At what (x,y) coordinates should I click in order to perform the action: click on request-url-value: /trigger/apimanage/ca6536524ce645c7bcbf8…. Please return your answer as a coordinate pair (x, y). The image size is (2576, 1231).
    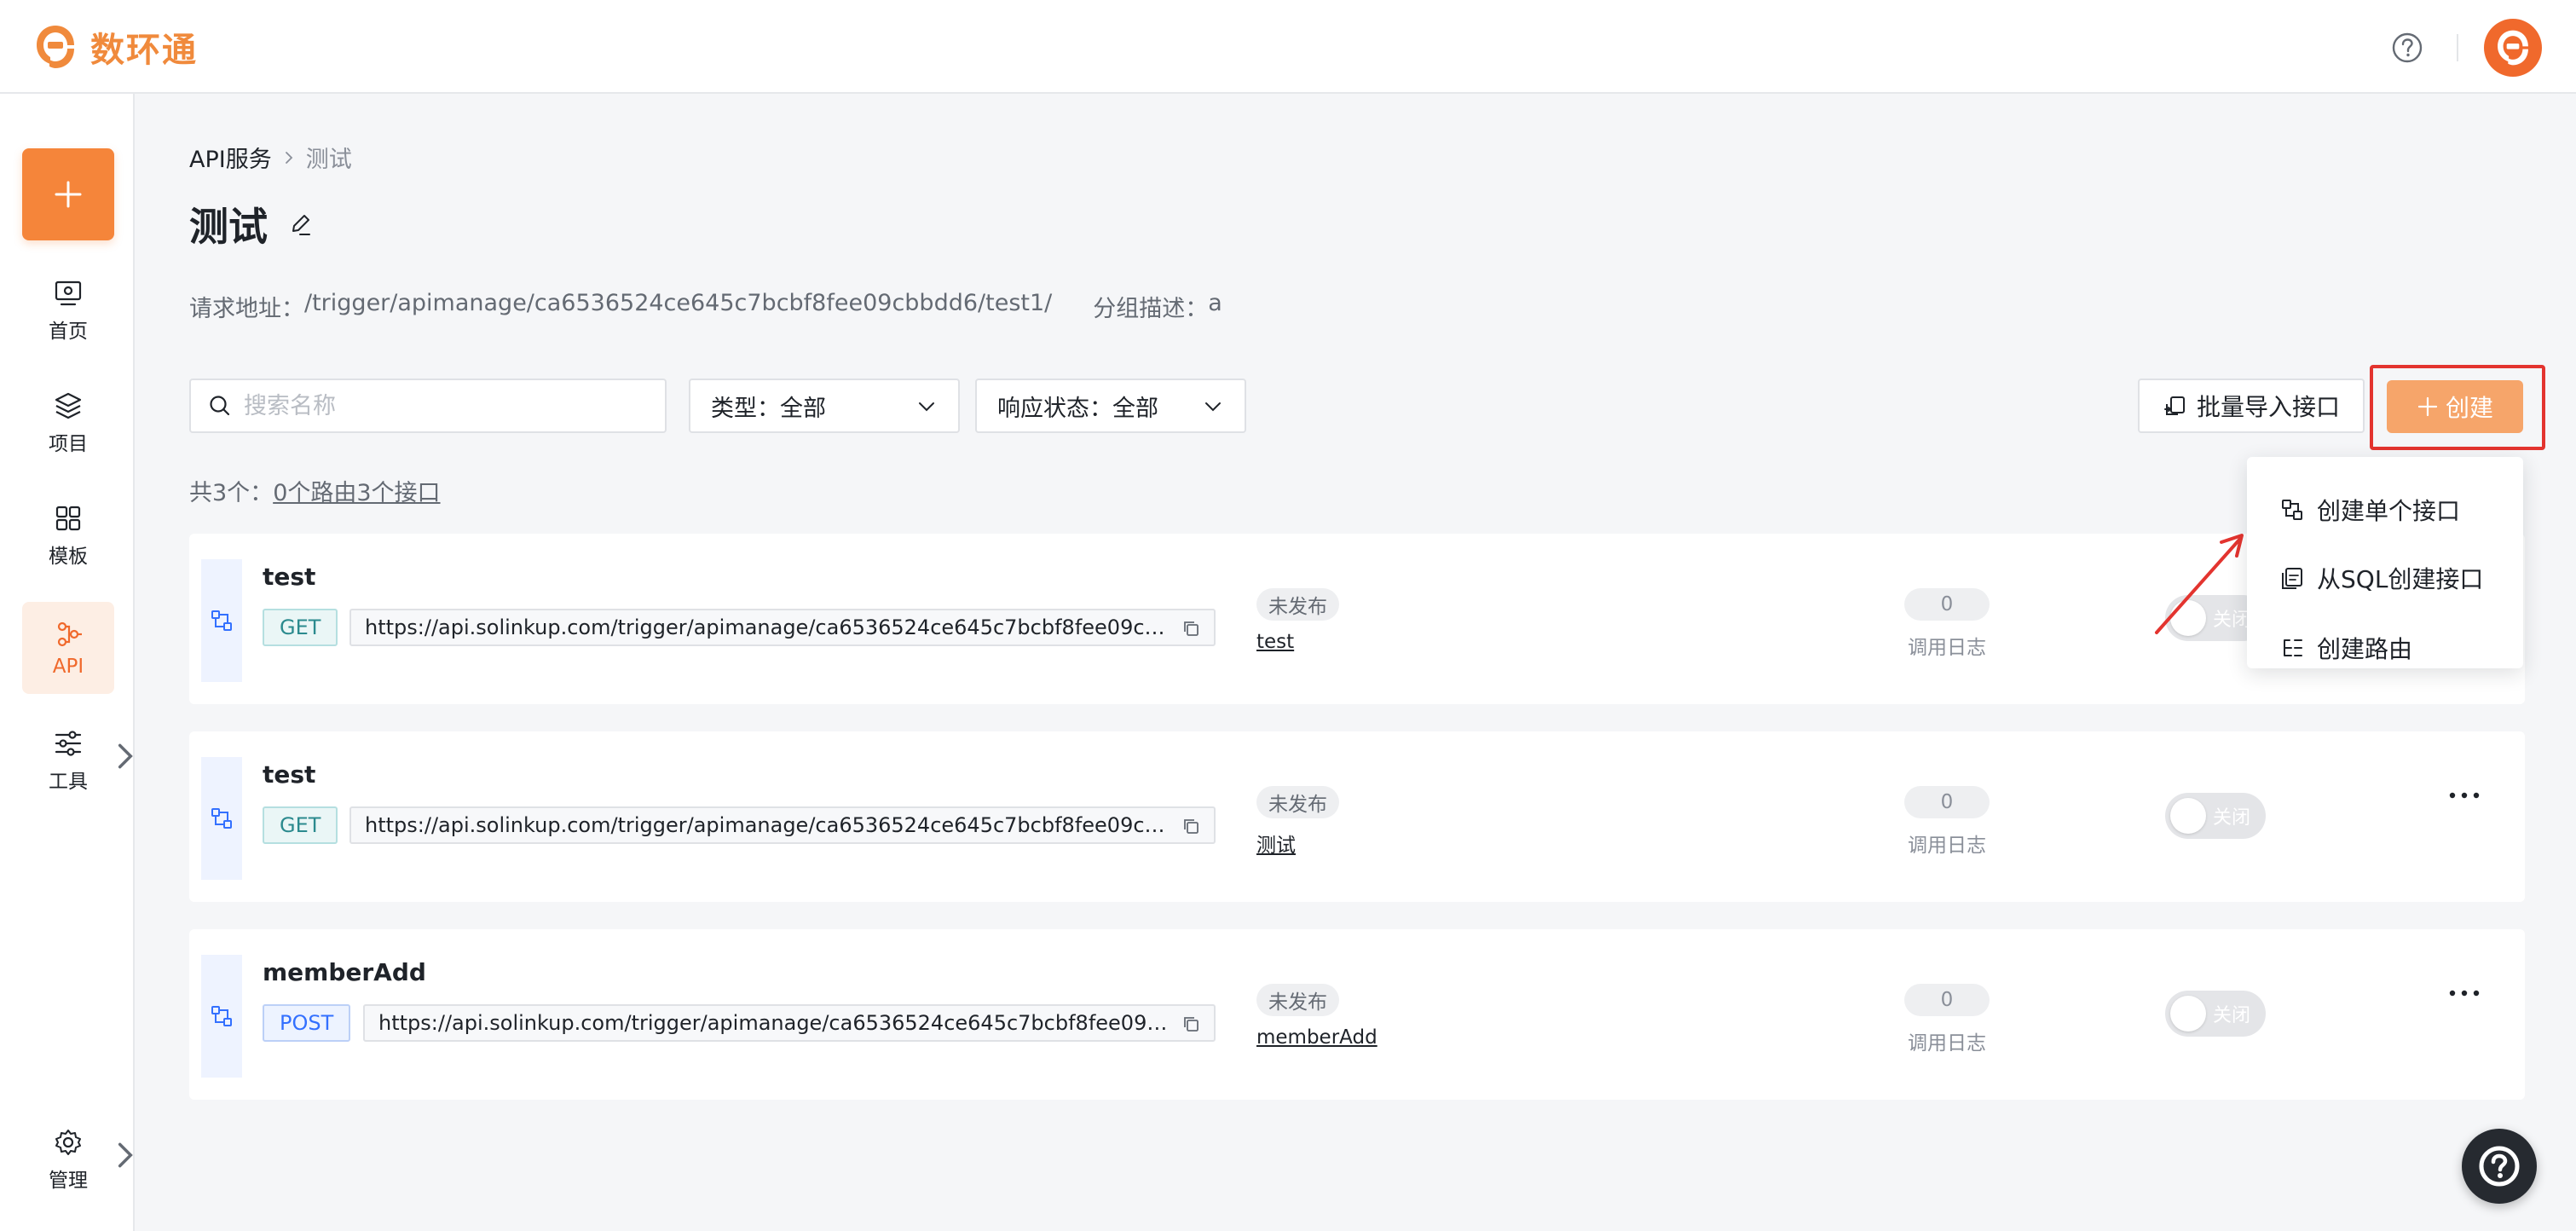
    Looking at the image, I should click on (678, 303).